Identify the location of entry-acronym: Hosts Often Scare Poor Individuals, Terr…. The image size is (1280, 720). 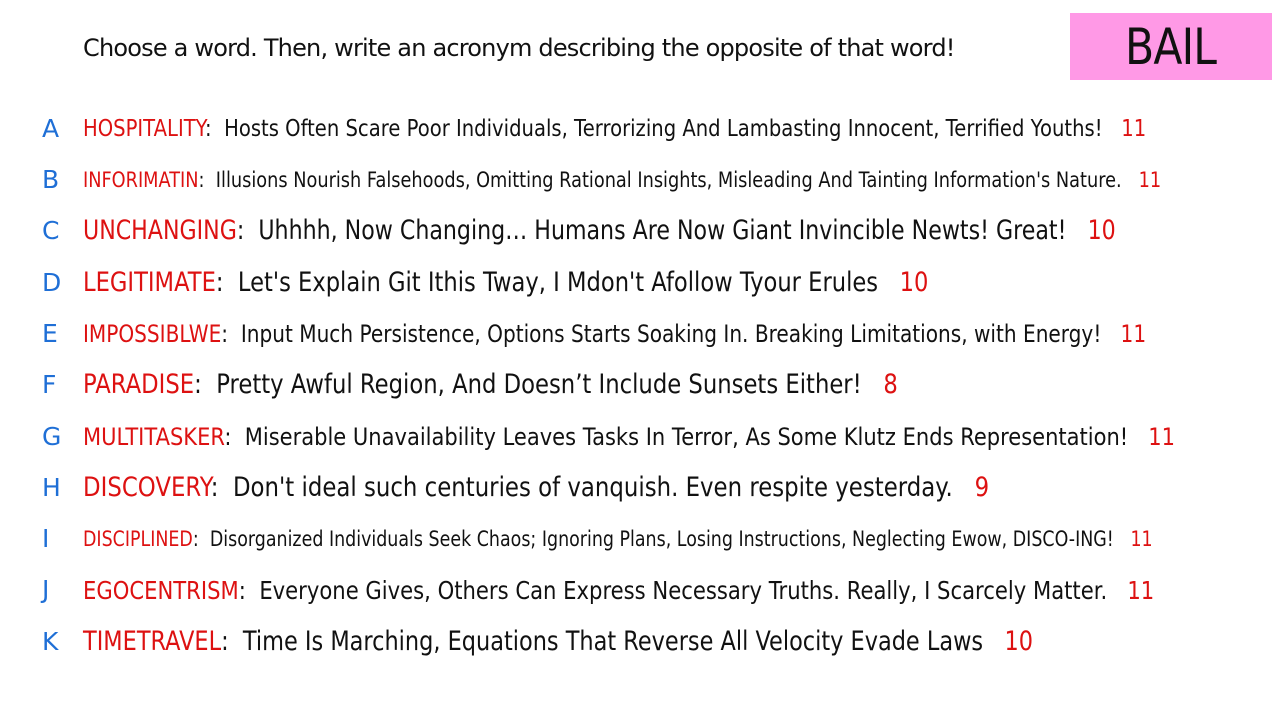
(663, 128).